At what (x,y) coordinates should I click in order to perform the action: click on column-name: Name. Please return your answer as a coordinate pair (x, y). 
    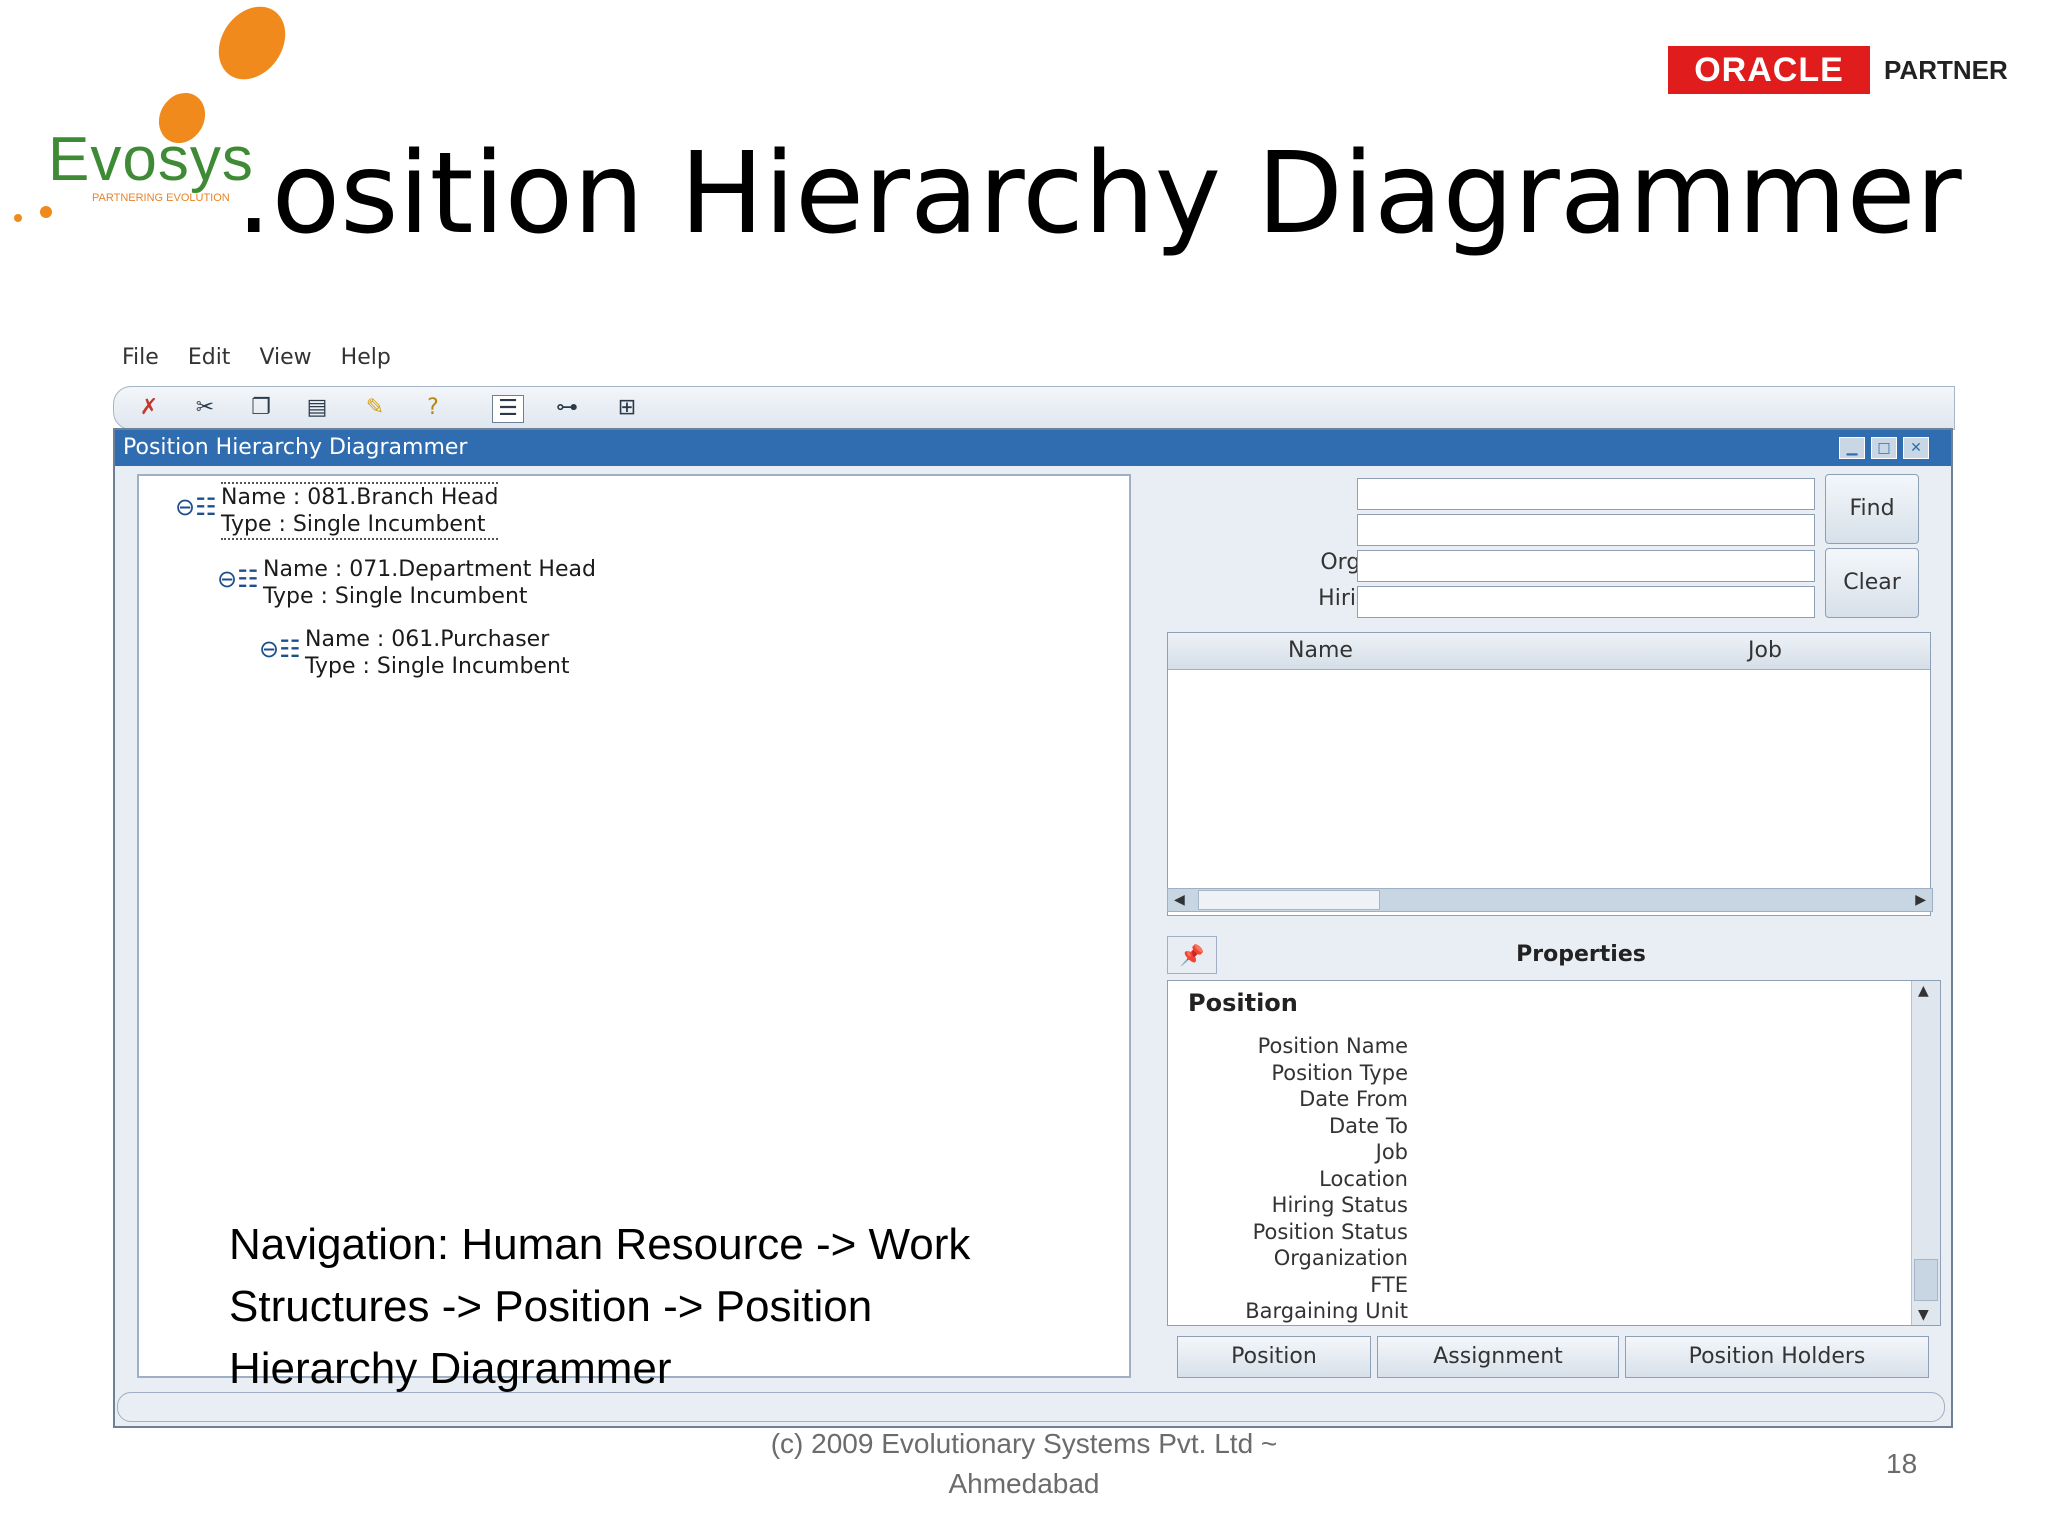
    Looking at the image, I should click on (1320, 651).